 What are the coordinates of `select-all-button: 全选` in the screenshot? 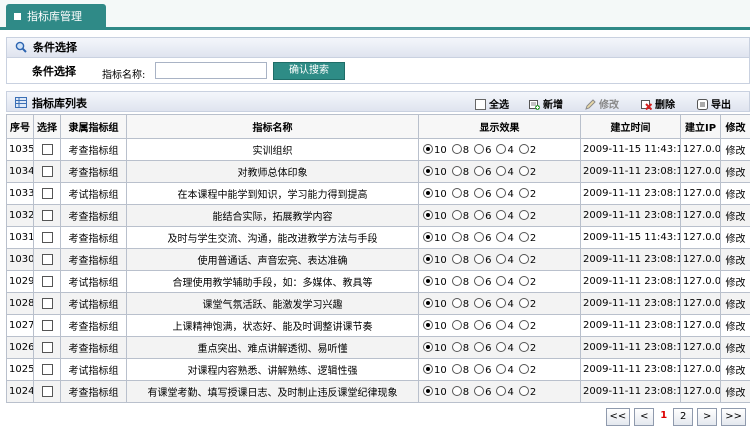 It's located at (492, 103).